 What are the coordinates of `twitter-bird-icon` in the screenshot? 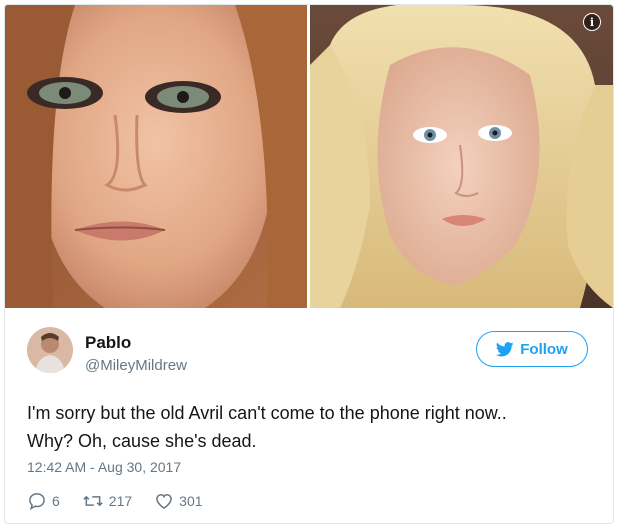 It's located at (505, 348).